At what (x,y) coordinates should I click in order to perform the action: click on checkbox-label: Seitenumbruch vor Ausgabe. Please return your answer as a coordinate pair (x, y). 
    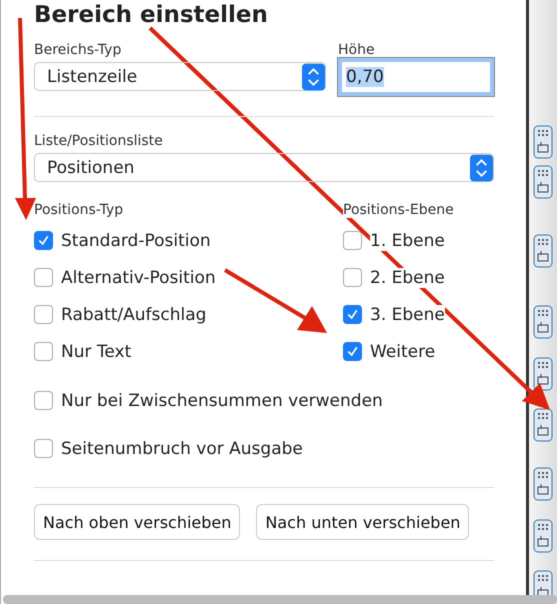
    Looking at the image, I should click on (182, 448).